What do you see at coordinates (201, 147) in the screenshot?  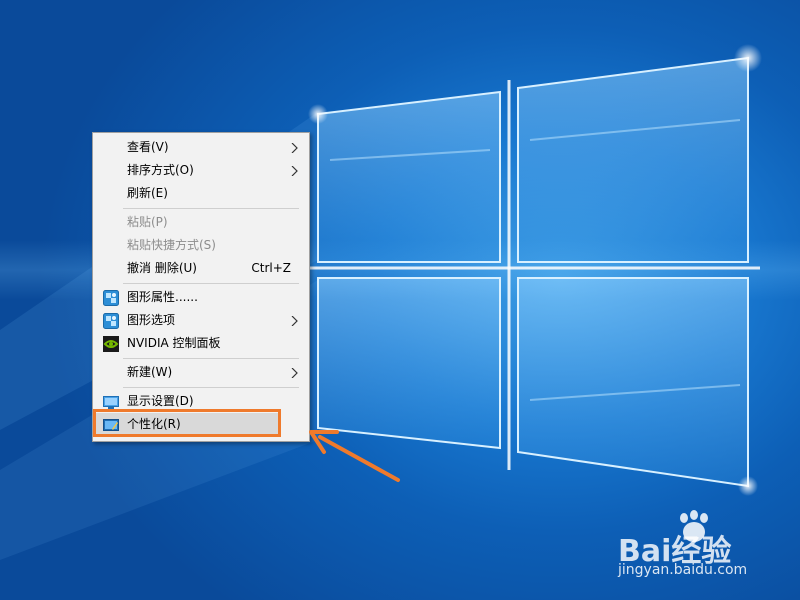 I see `menu-item-view: 查看(V)` at bounding box center [201, 147].